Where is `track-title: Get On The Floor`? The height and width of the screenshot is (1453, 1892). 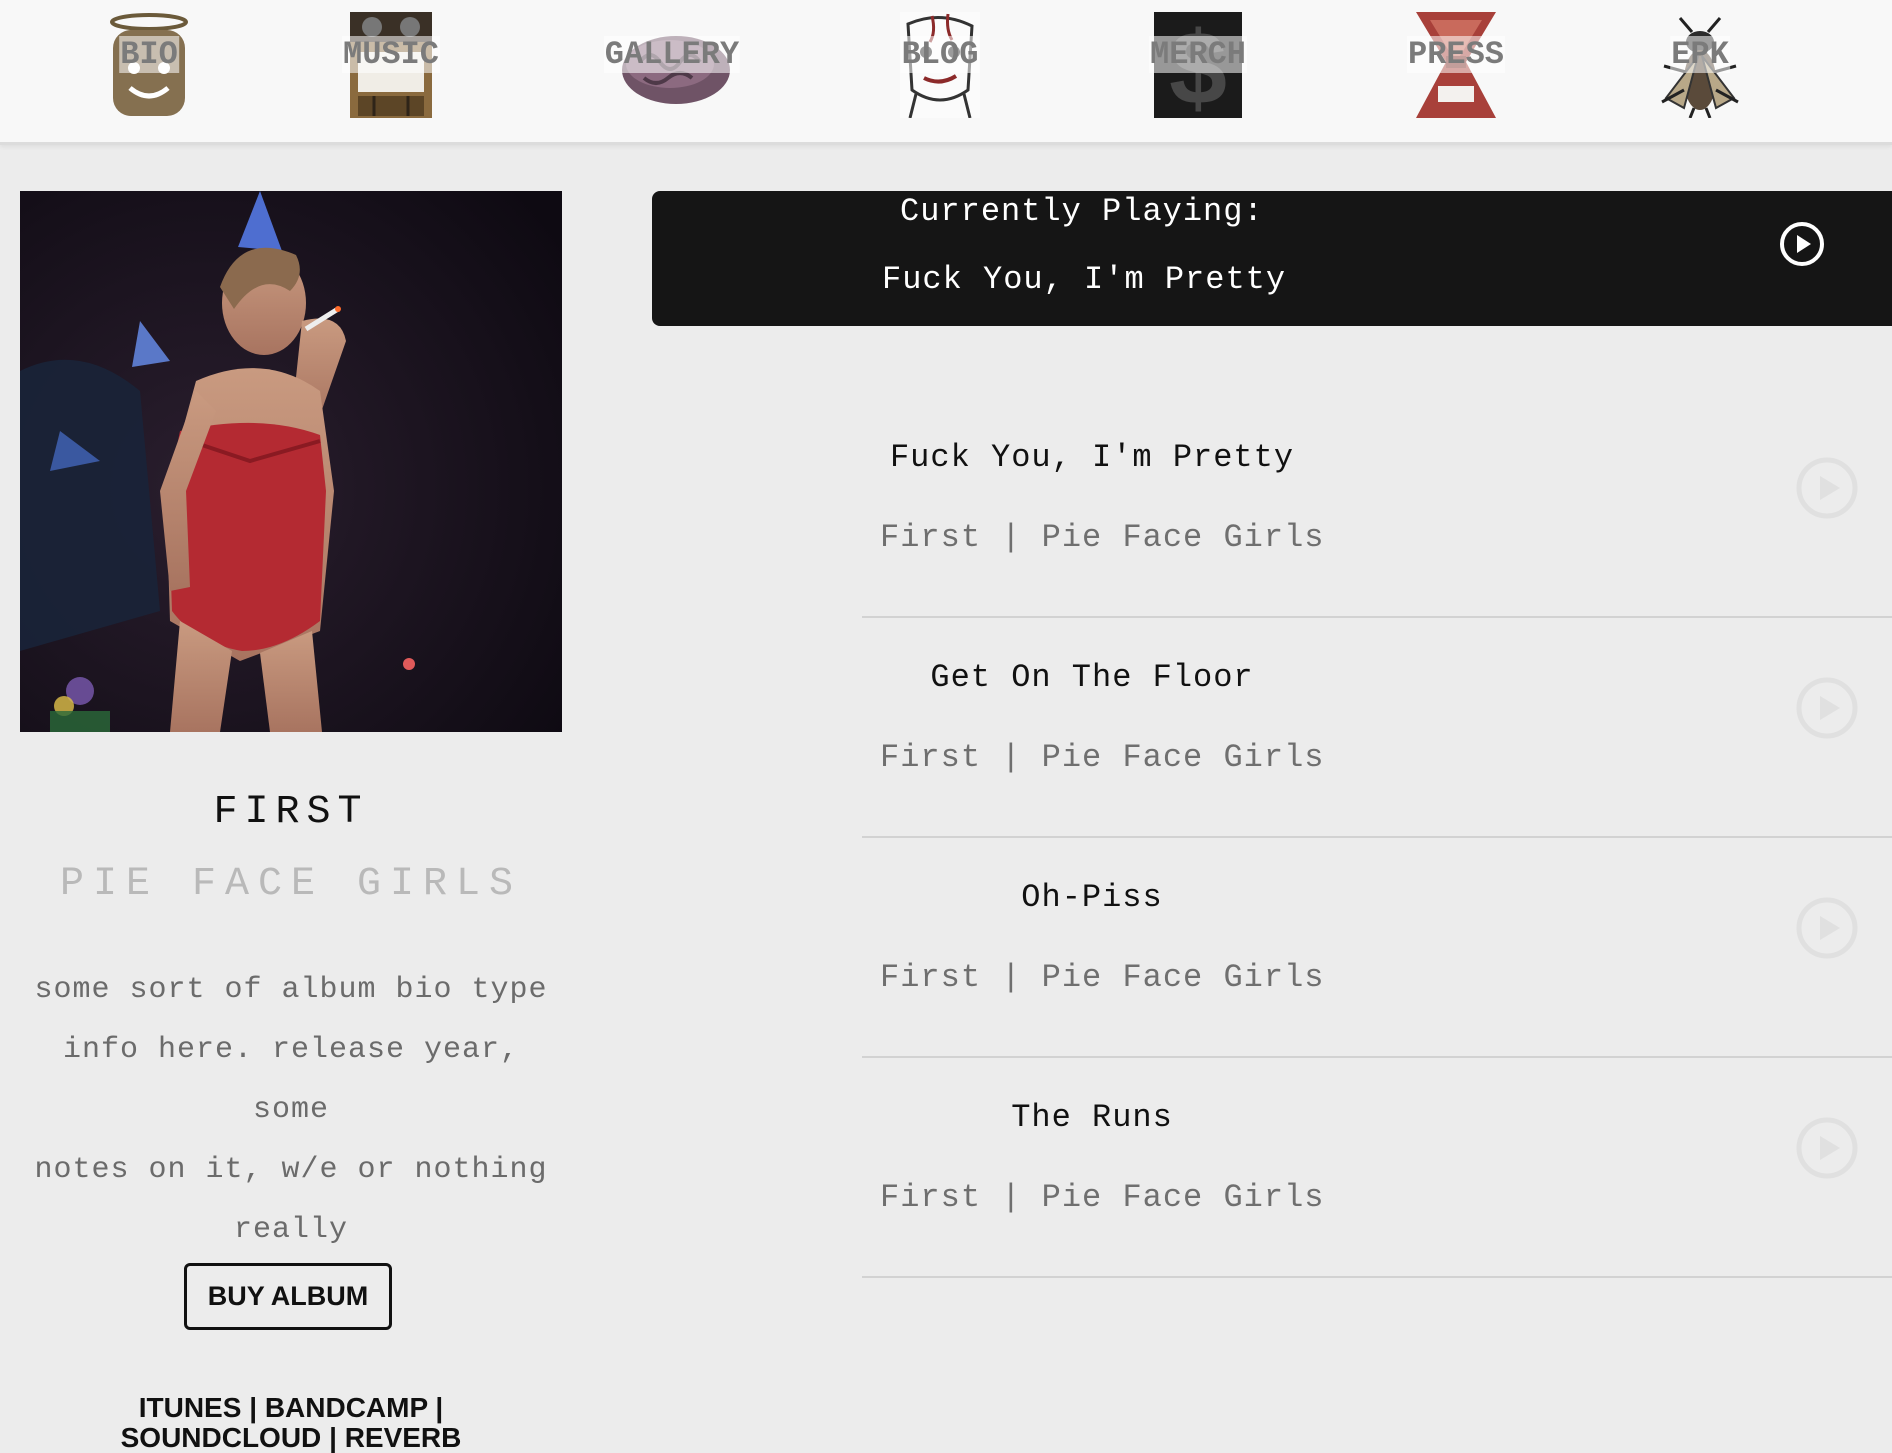
track-title: Get On The Floor is located at coordinates (1092, 677).